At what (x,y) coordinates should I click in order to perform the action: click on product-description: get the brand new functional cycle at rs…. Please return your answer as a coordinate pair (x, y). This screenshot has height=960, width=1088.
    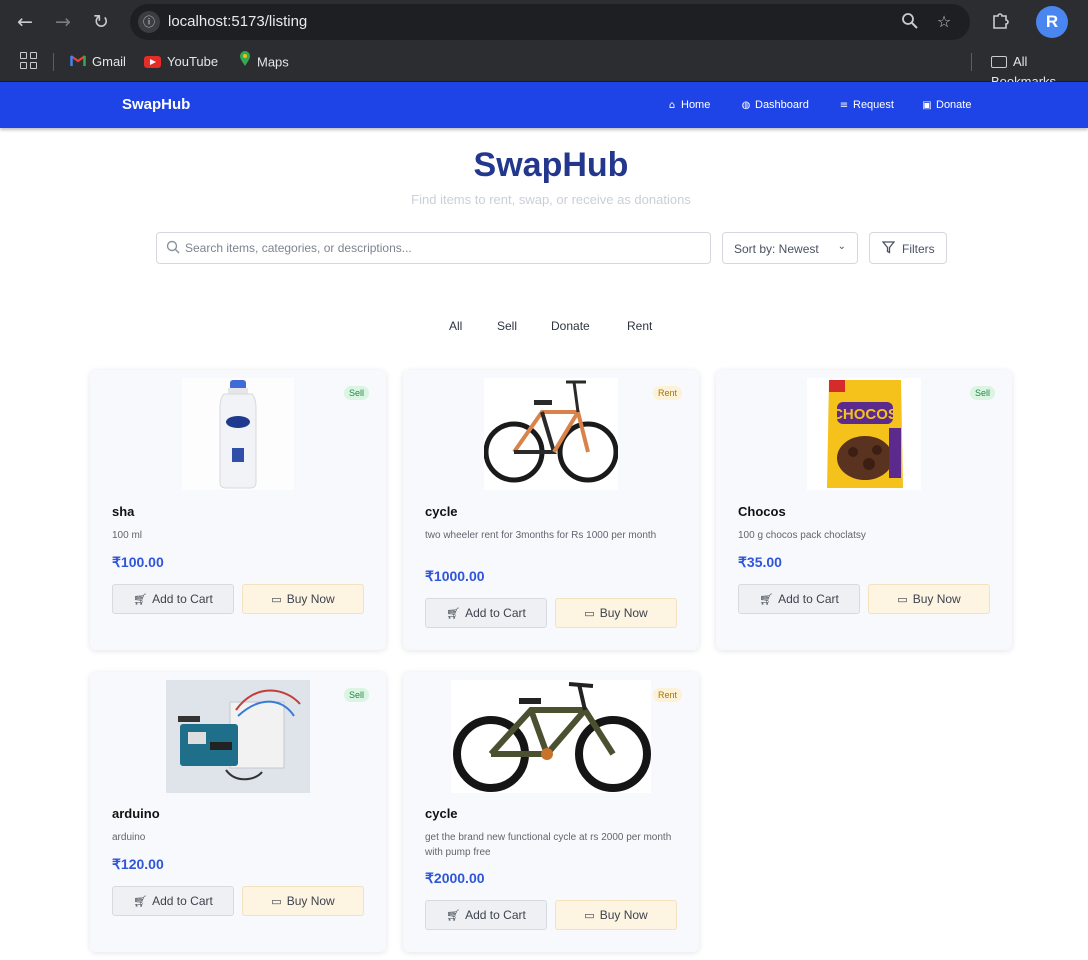
    Looking at the image, I should click on (548, 845).